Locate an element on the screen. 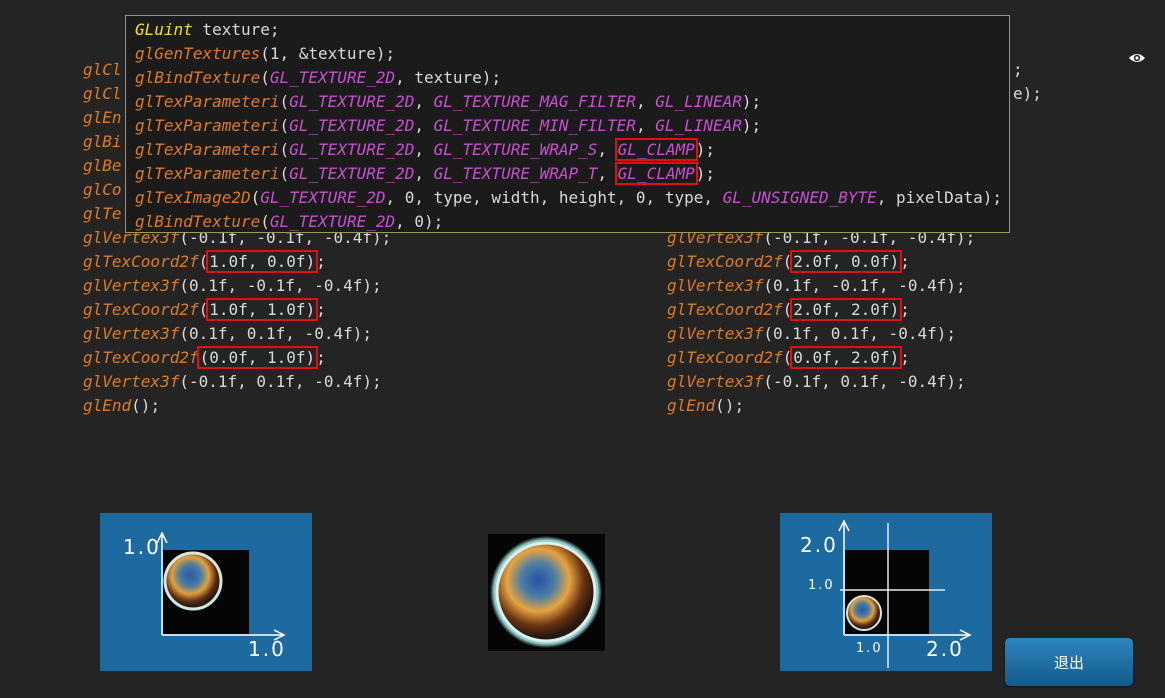 The height and width of the screenshot is (698, 1165). right-code-line: glTexCoord2f(2.0f, 2.0f); is located at coordinates (788, 309).